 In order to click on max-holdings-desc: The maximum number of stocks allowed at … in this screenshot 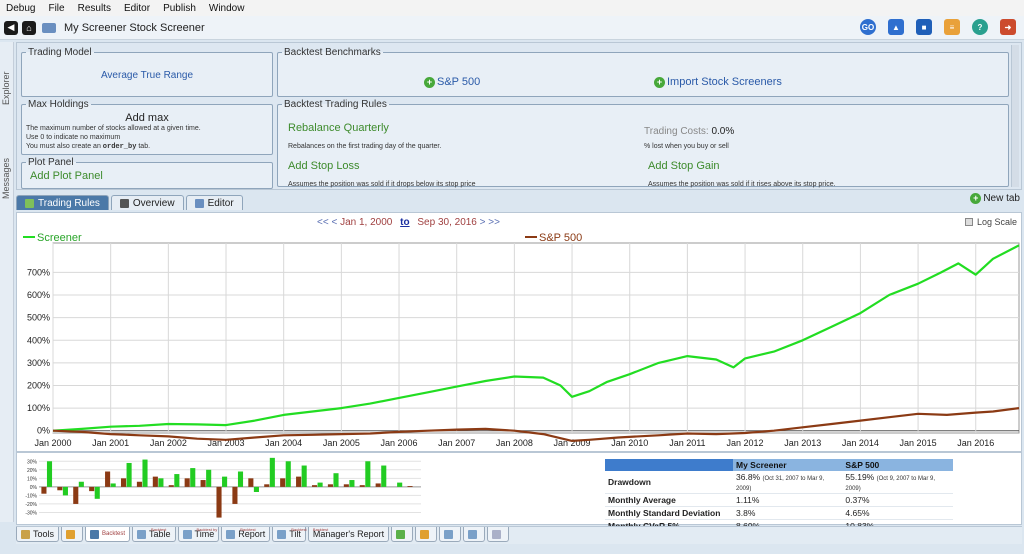, I will do `click(147, 138)`.